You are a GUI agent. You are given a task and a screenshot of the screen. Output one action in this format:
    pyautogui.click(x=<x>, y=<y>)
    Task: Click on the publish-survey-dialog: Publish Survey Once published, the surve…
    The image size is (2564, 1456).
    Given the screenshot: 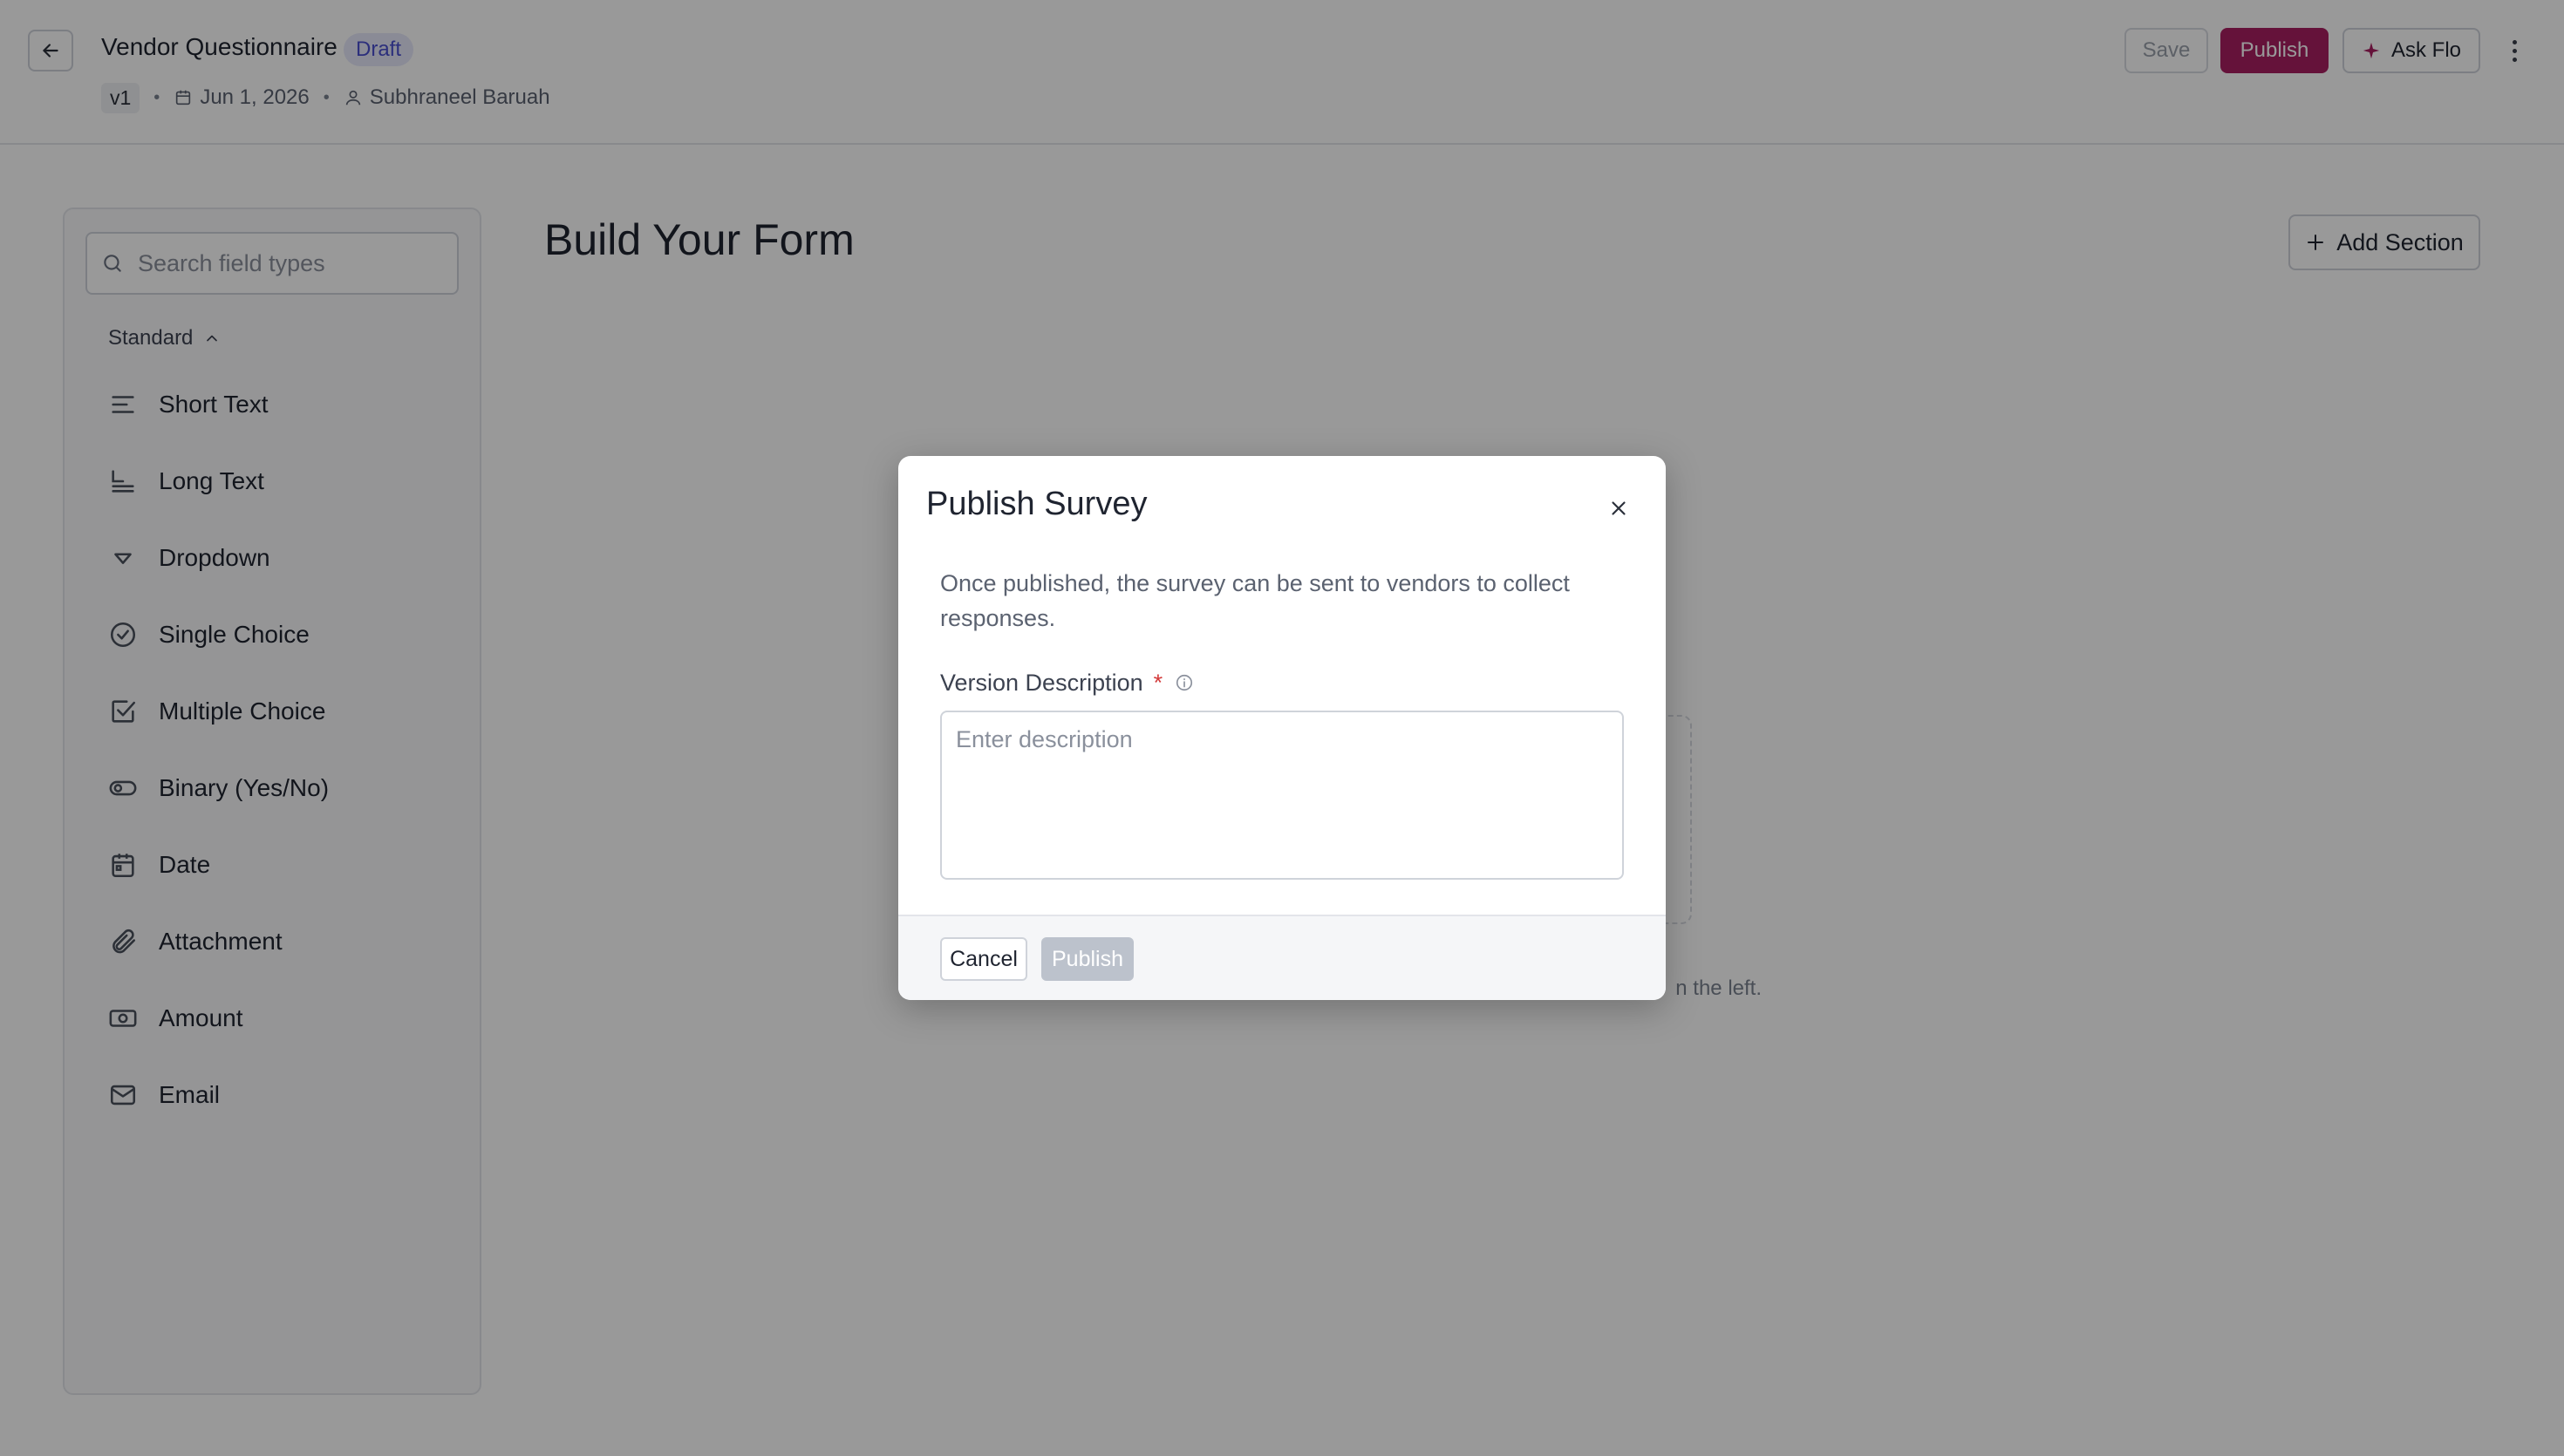 What is the action you would take?
    pyautogui.click(x=1282, y=728)
    